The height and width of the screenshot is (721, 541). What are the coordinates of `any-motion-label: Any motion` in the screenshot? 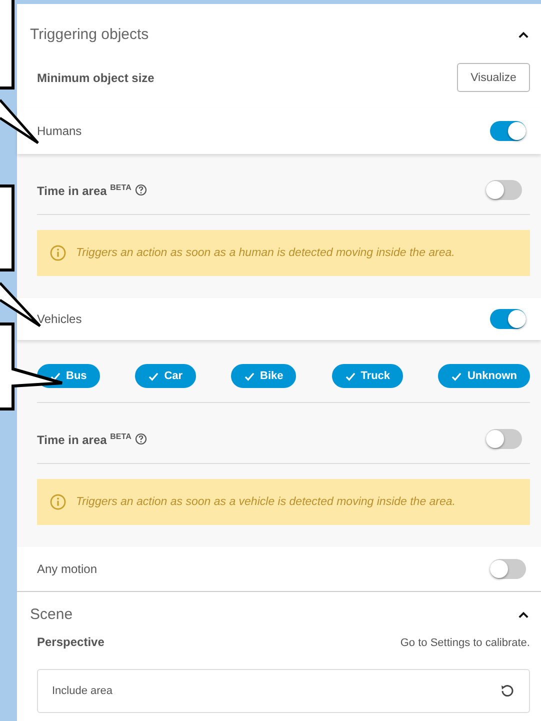 It's located at (67, 569).